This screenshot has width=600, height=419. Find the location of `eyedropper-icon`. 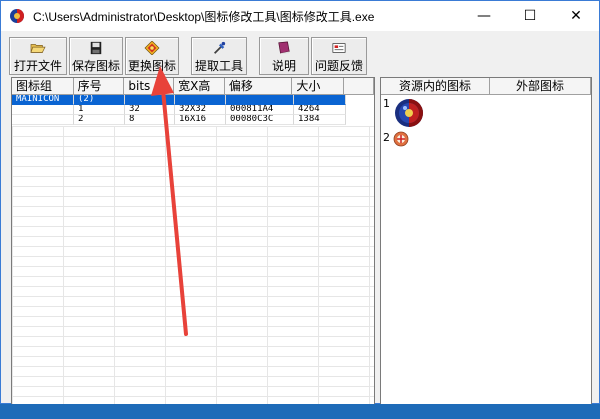

eyedropper-icon is located at coordinates (220, 47).